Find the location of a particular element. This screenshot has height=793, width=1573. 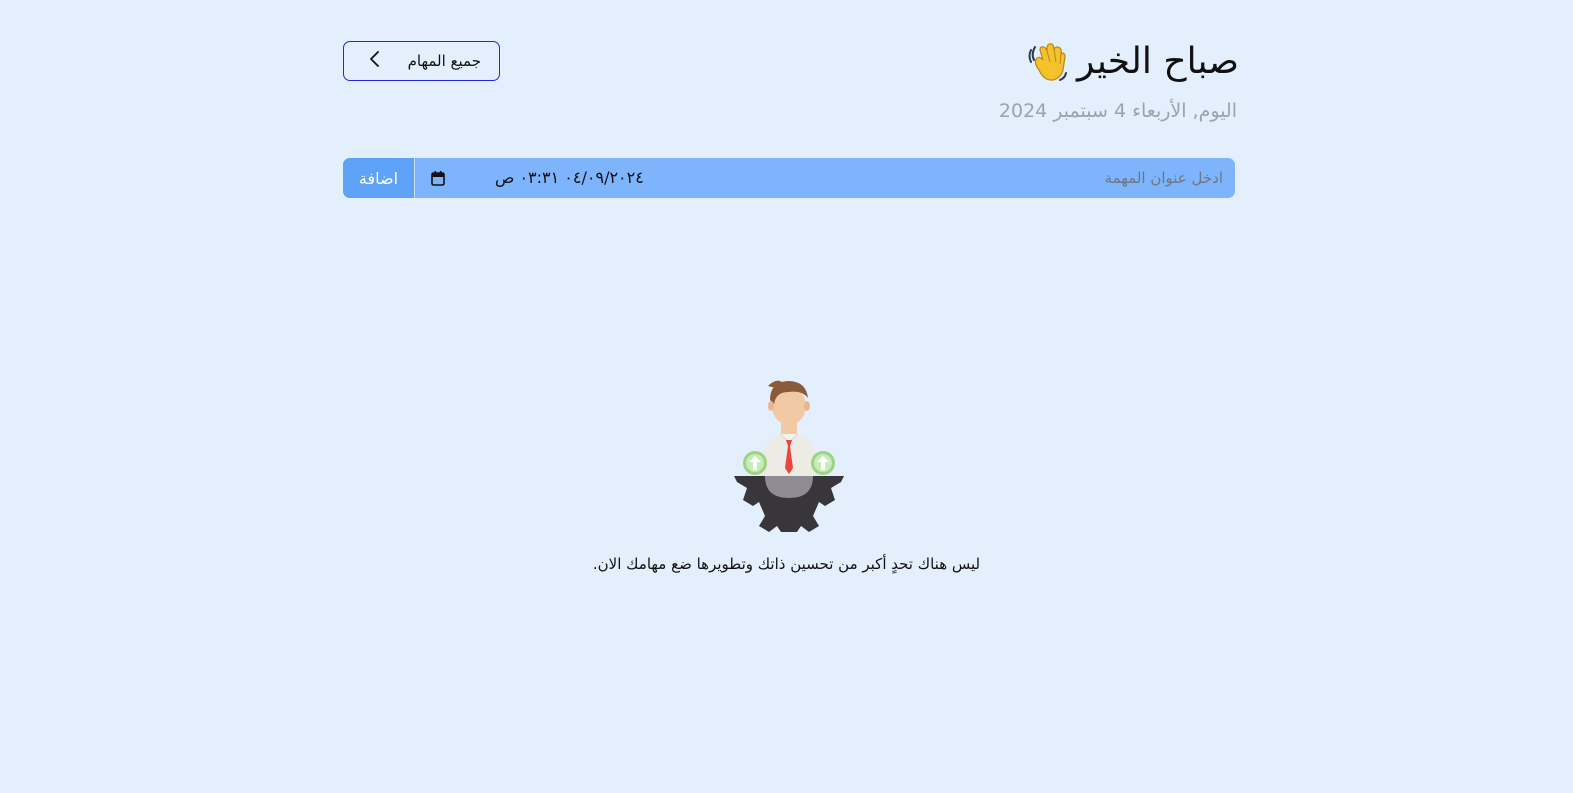

greeting-heading: صباح الخير is located at coordinates (1132, 62).